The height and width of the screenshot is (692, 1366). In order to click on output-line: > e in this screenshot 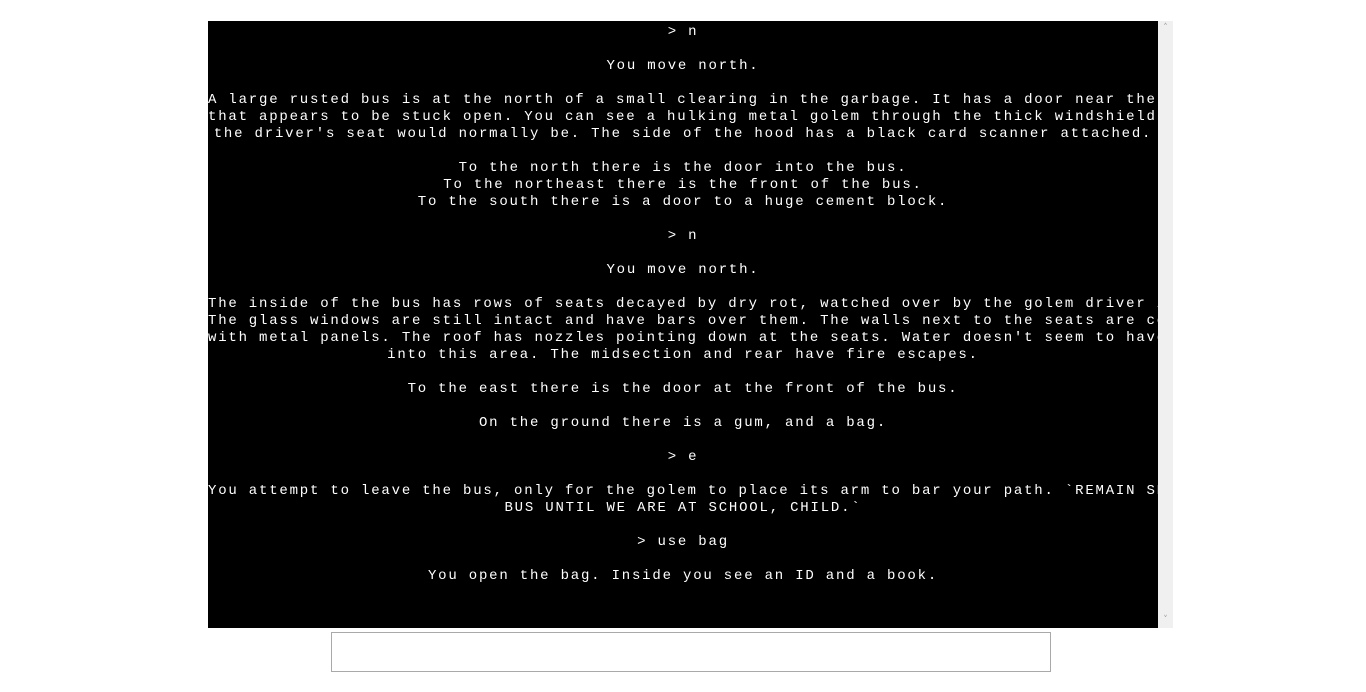, I will do `click(683, 457)`.